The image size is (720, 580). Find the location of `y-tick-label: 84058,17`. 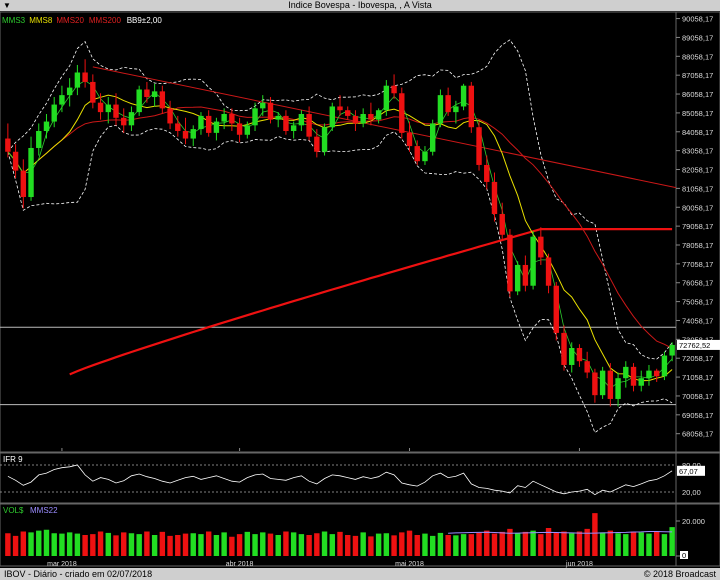

y-tick-label: 84058,17 is located at coordinates (697, 132).